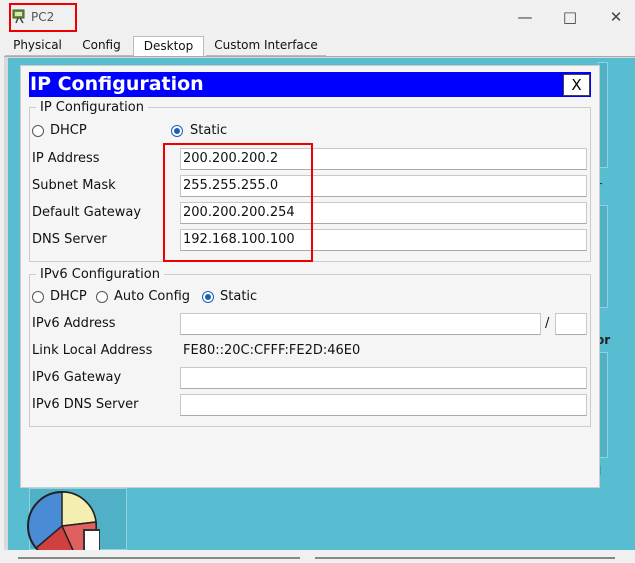 The height and width of the screenshot is (563, 635). What do you see at coordinates (117, 84) in the screenshot?
I see `dialog-title: IP Configuration` at bounding box center [117, 84].